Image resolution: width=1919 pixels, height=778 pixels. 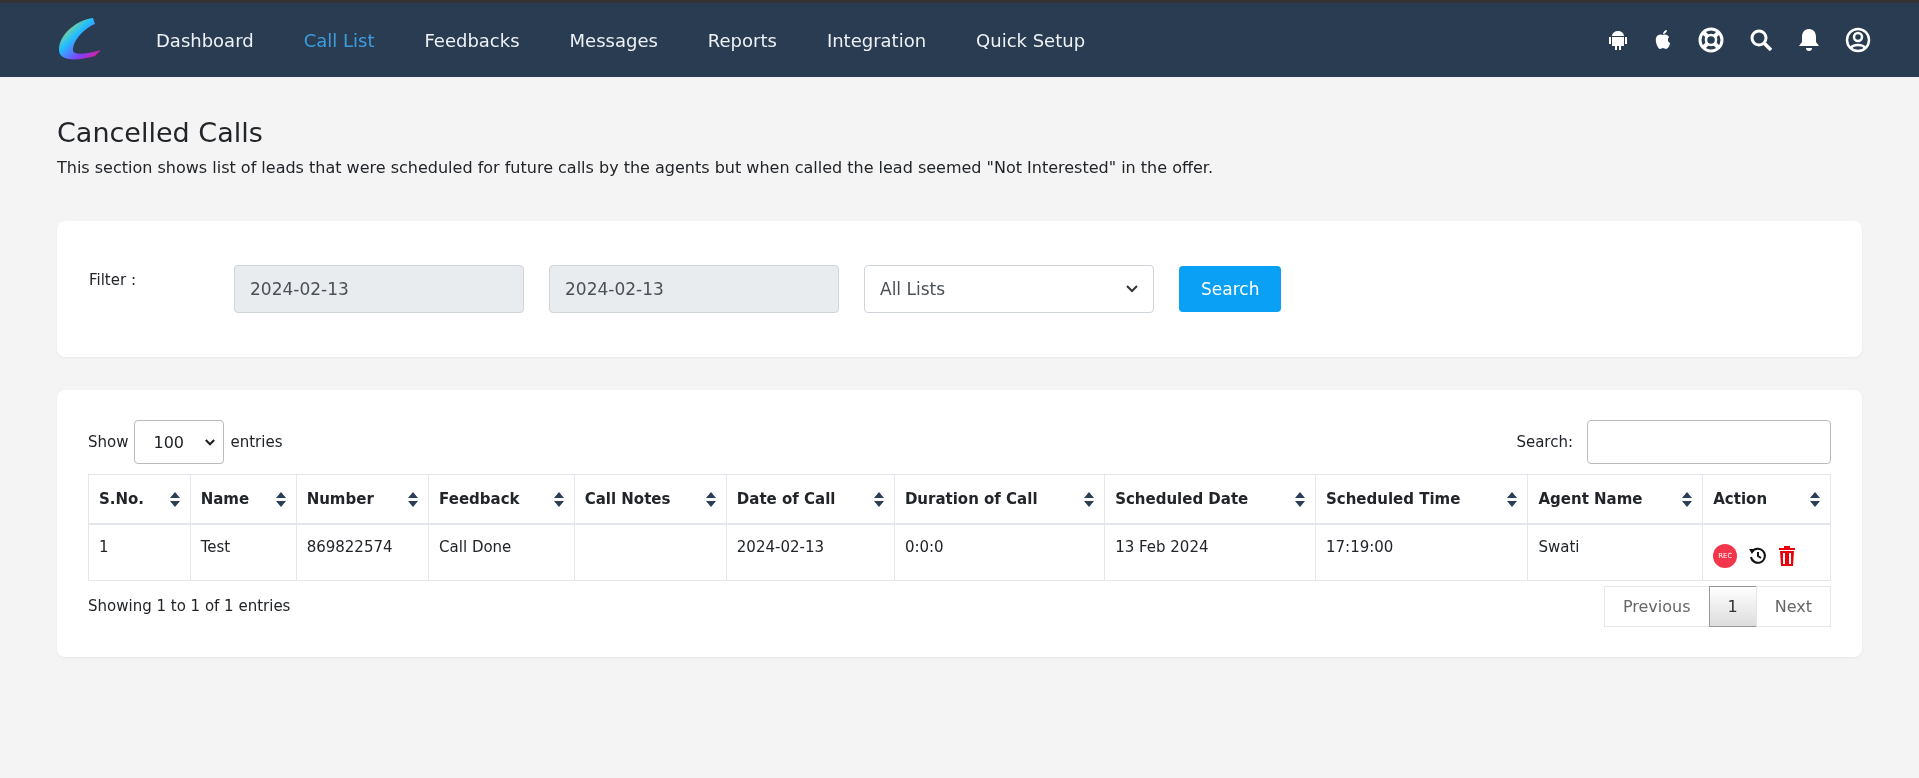 I want to click on table-cell: Call Done, so click(x=501, y=552).